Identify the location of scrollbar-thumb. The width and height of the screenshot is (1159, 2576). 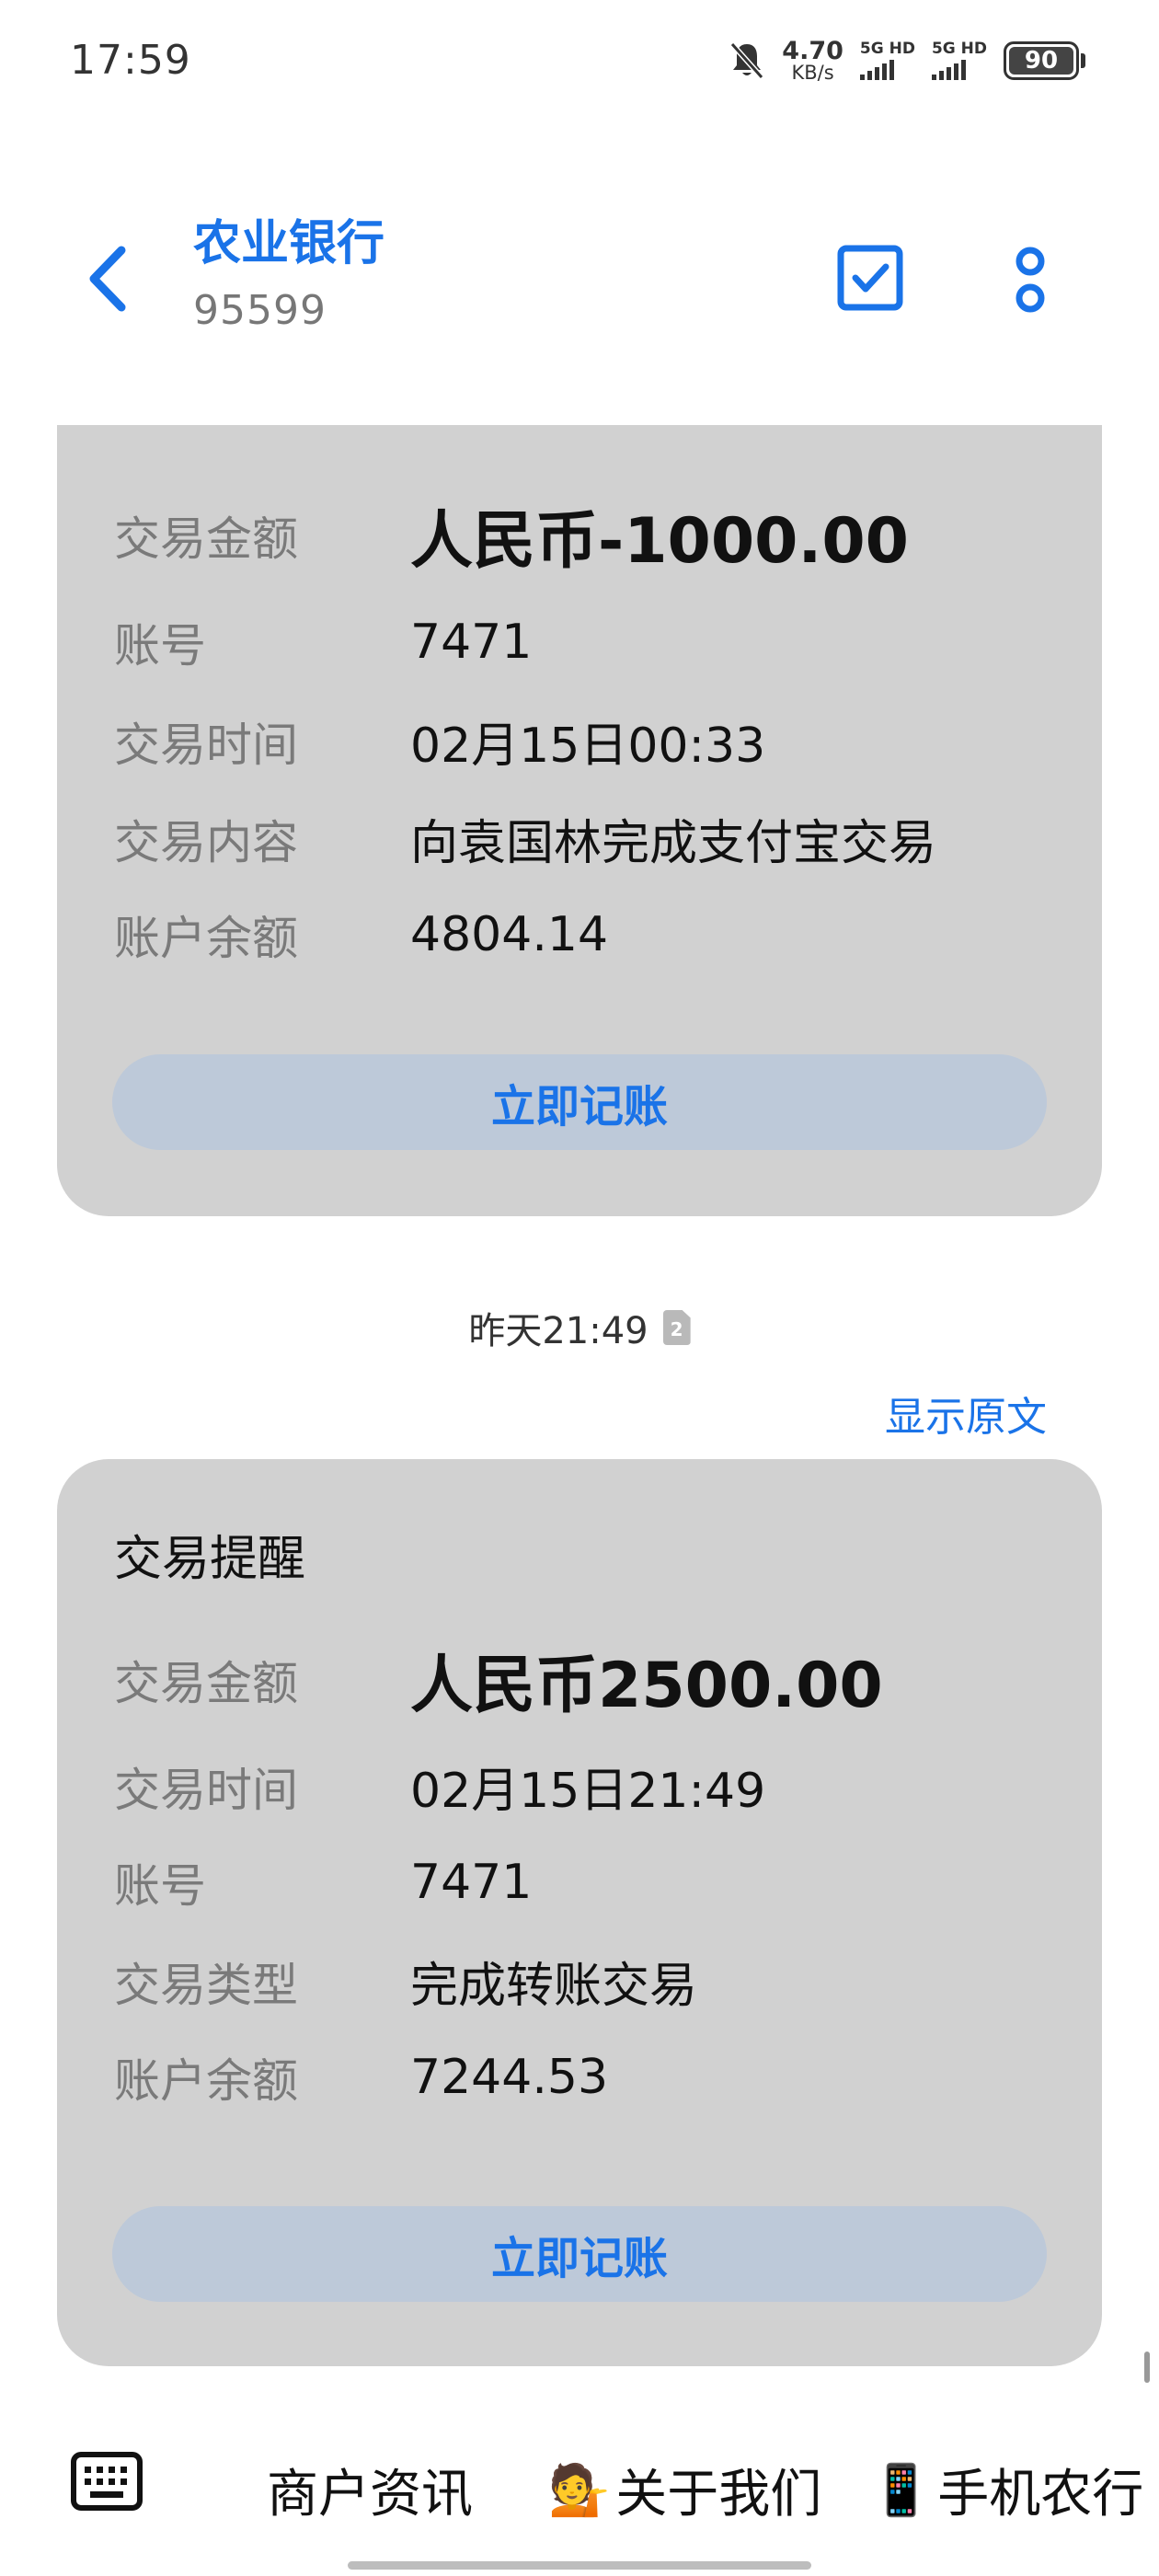
(1147, 2367).